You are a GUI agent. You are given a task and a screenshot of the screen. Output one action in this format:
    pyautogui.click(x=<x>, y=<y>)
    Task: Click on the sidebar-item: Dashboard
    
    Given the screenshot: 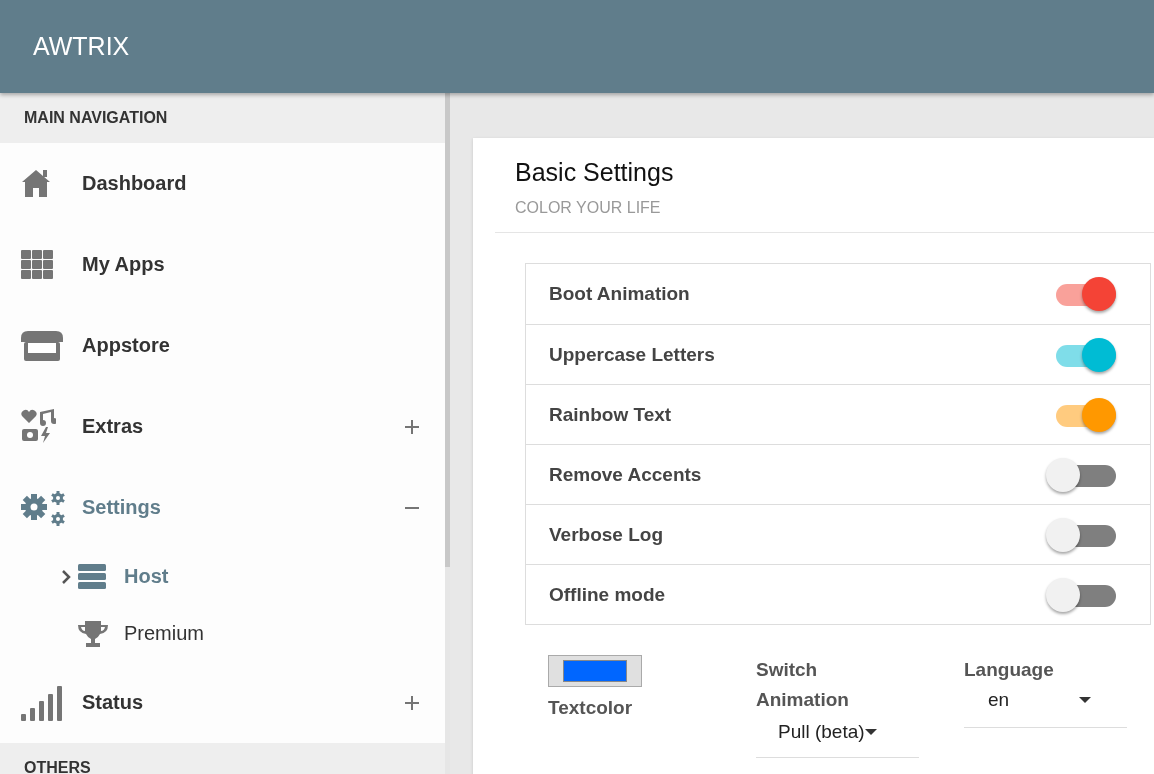 What is the action you would take?
    pyautogui.click(x=222, y=183)
    